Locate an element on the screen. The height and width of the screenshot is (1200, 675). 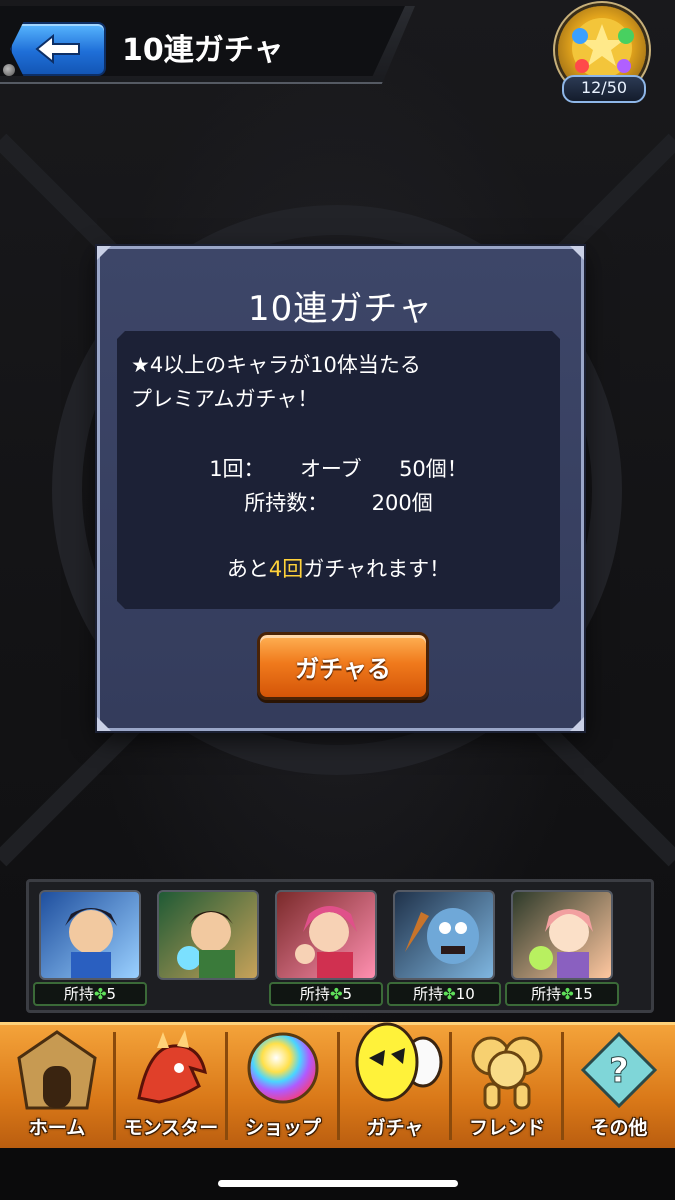
back-button is located at coordinates (58, 49).